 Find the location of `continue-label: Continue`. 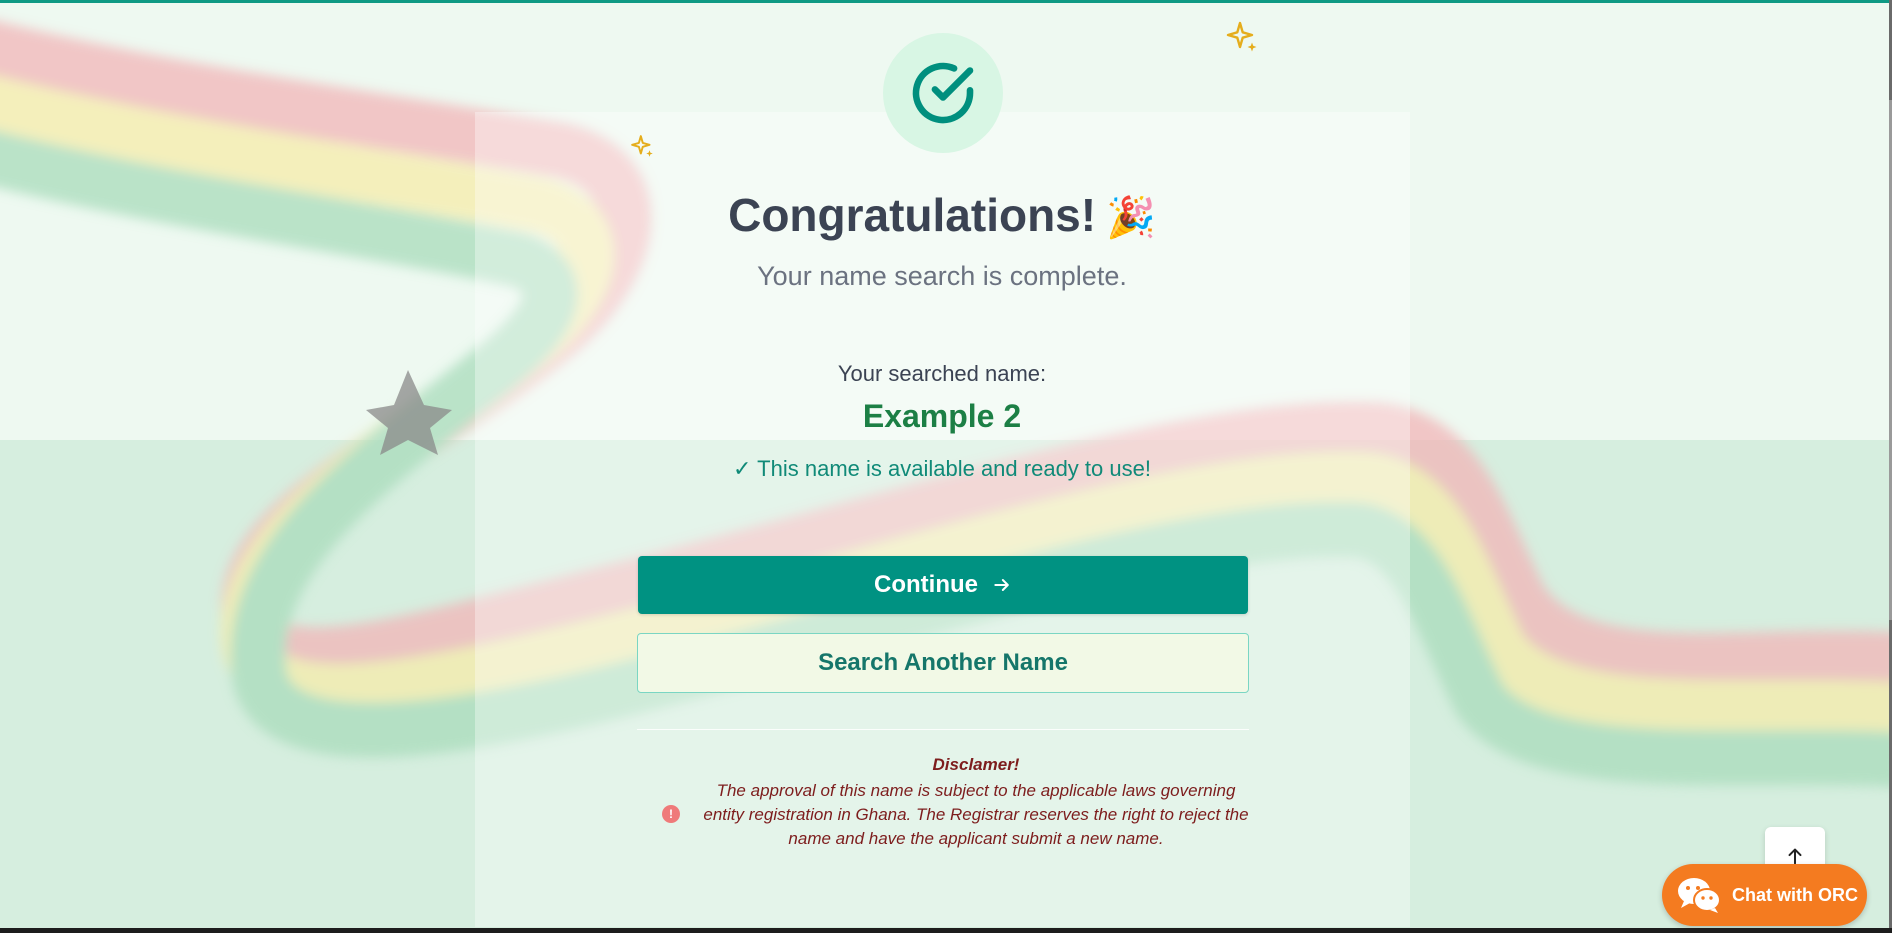

continue-label: Continue is located at coordinates (926, 584).